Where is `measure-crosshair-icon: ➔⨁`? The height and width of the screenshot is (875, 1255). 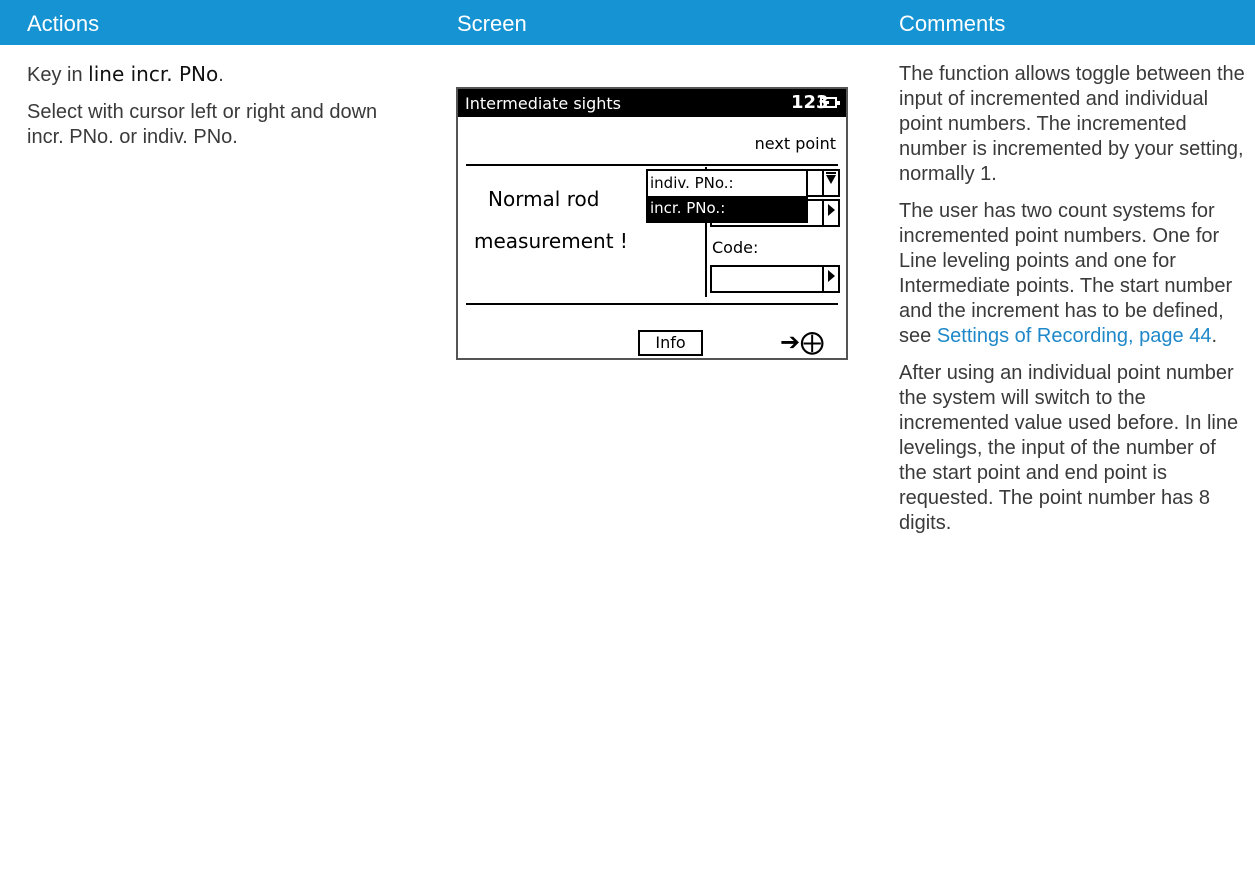
measure-crosshair-icon: ➔⨁ is located at coordinates (802, 342).